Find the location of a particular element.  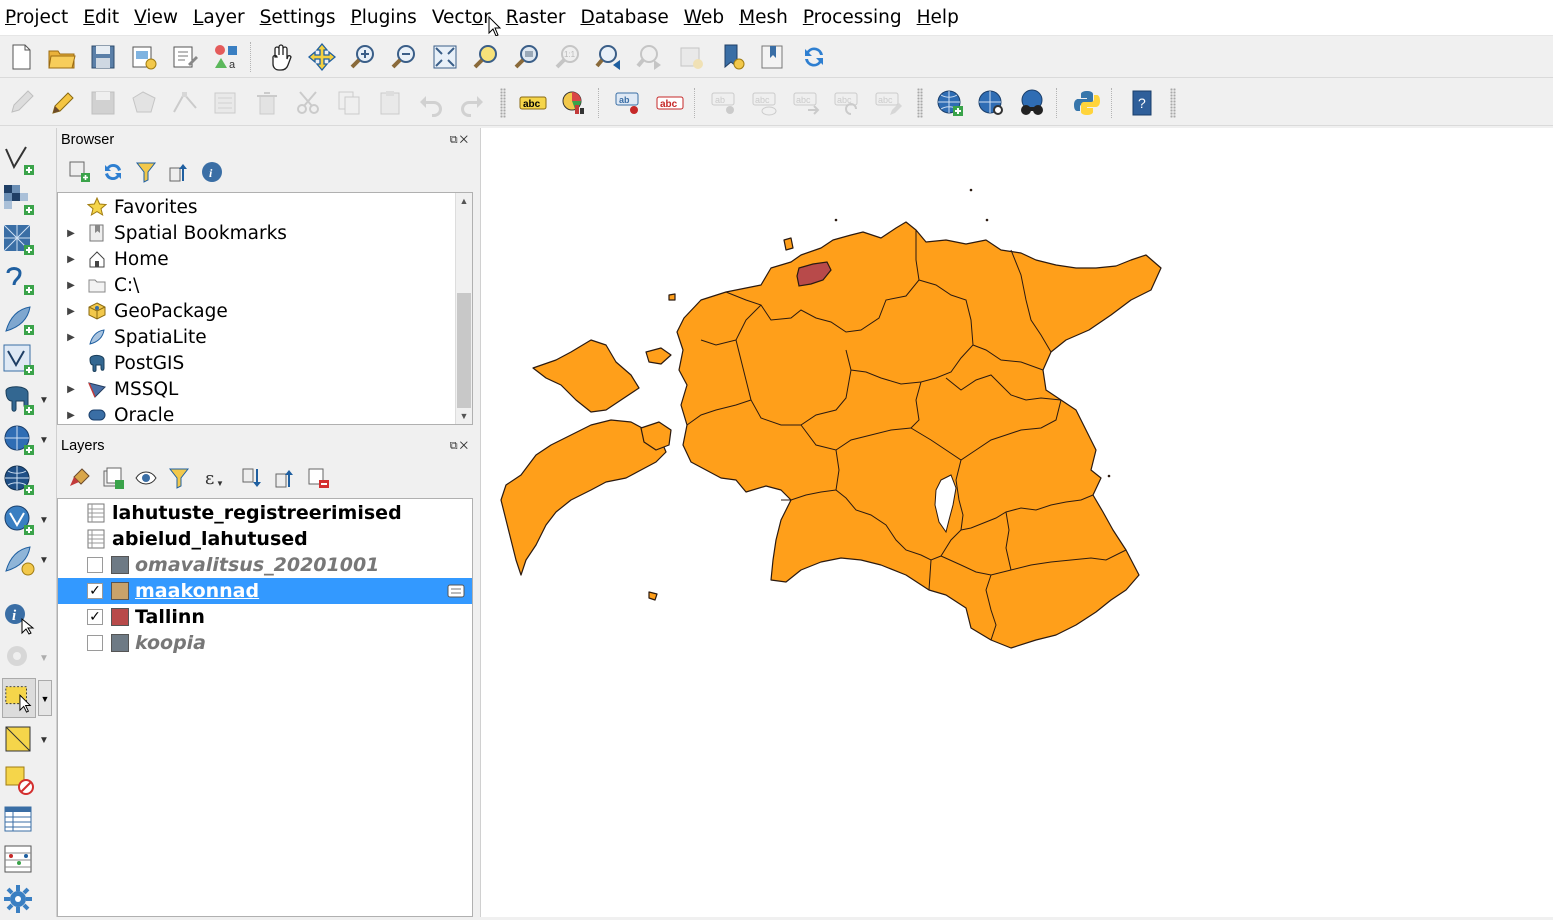

collapse-all-button is located at coordinates (178, 172).